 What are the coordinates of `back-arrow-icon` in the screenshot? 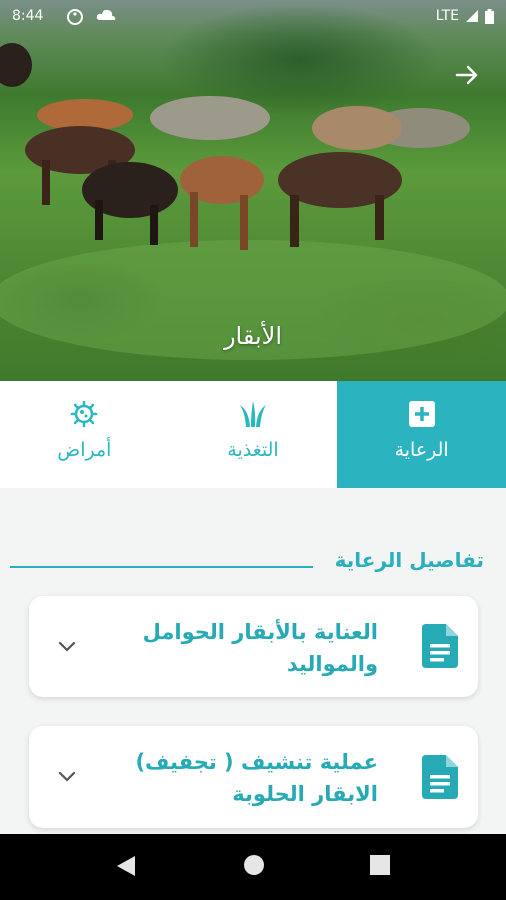 It's located at (467, 75).